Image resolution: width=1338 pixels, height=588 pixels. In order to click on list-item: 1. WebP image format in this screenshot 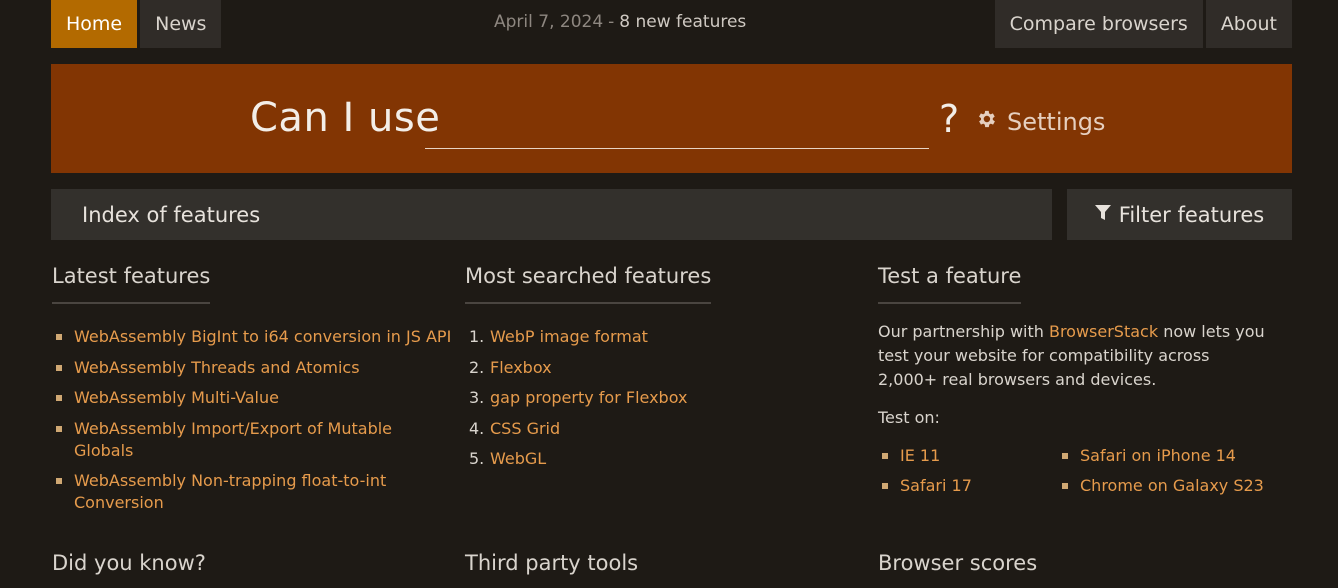, I will do `click(655, 337)`.